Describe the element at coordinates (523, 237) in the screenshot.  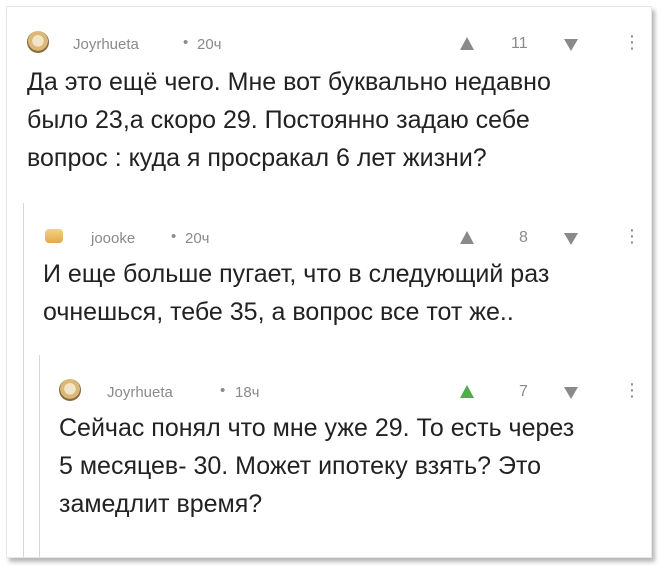
I see `comment-rating: 8` at that location.